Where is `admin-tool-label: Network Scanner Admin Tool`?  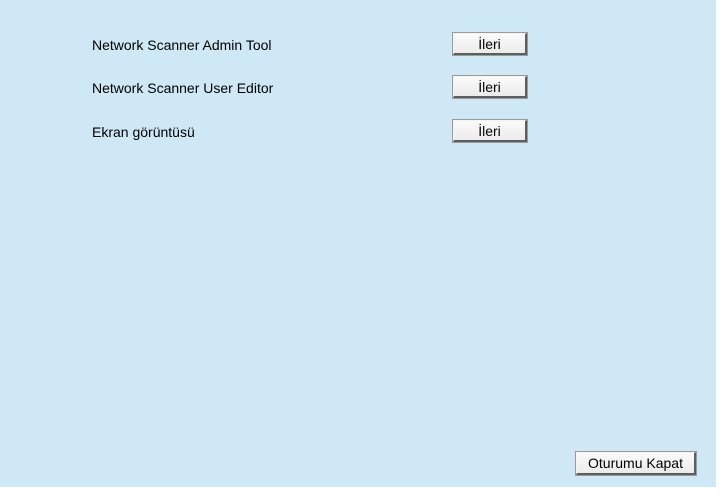 admin-tool-label: Network Scanner Admin Tool is located at coordinates (182, 45).